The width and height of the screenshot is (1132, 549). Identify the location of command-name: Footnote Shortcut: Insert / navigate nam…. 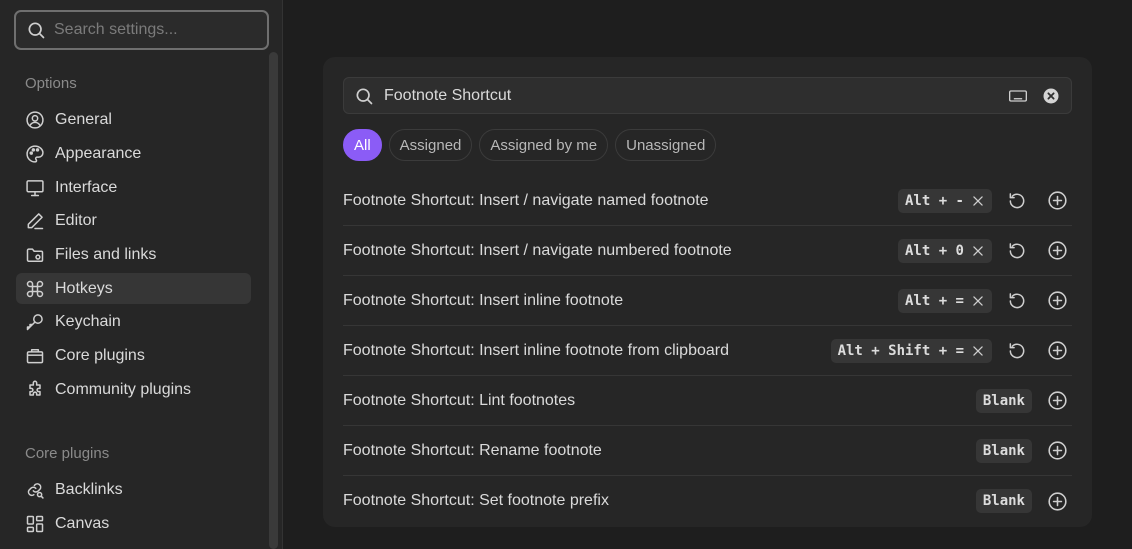
(526, 200).